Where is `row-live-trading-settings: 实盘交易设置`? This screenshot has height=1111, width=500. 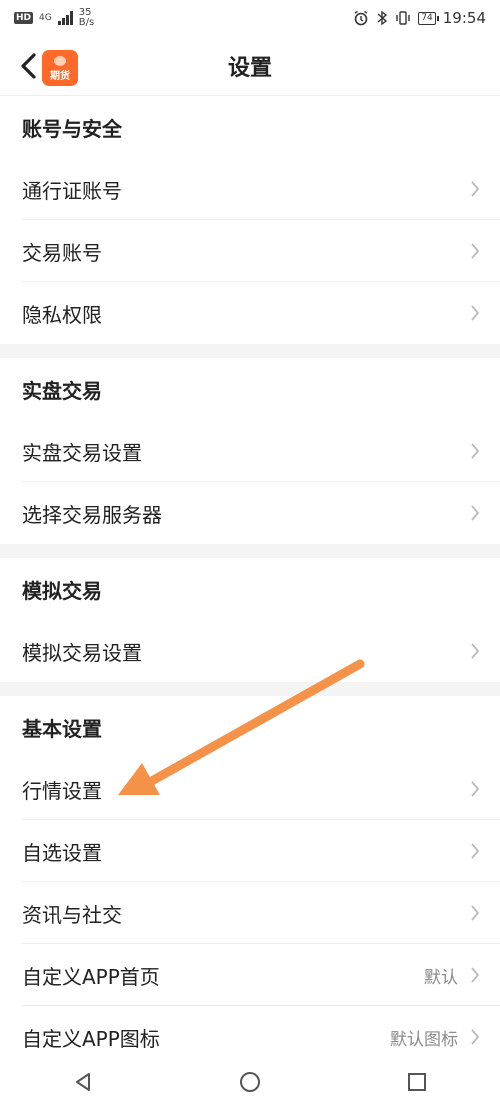
row-live-trading-settings: 实盘交易设置 is located at coordinates (250, 451).